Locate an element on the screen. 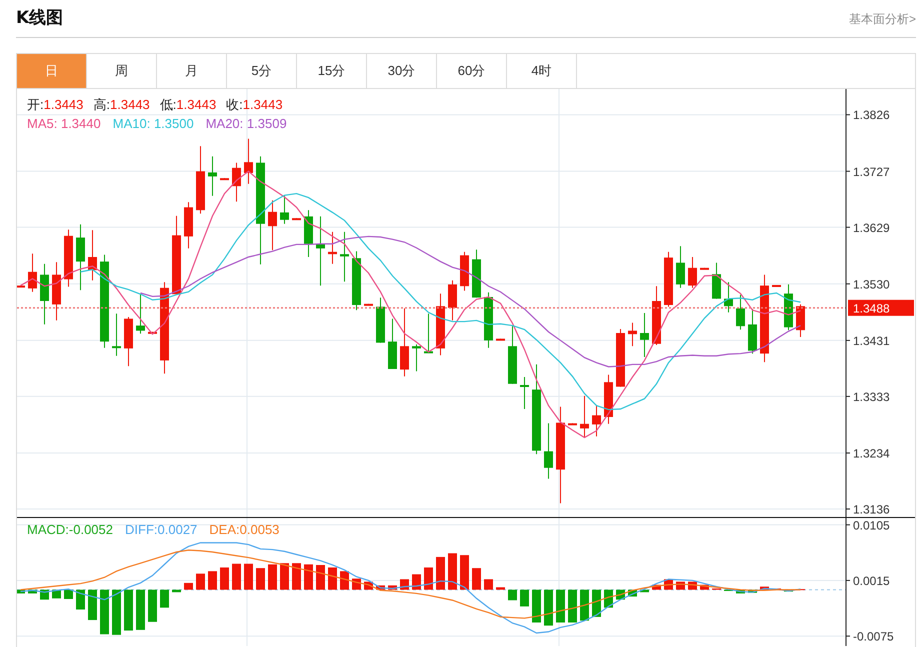 The image size is (923, 647). axis-label: 1.3727 is located at coordinates (871, 171).